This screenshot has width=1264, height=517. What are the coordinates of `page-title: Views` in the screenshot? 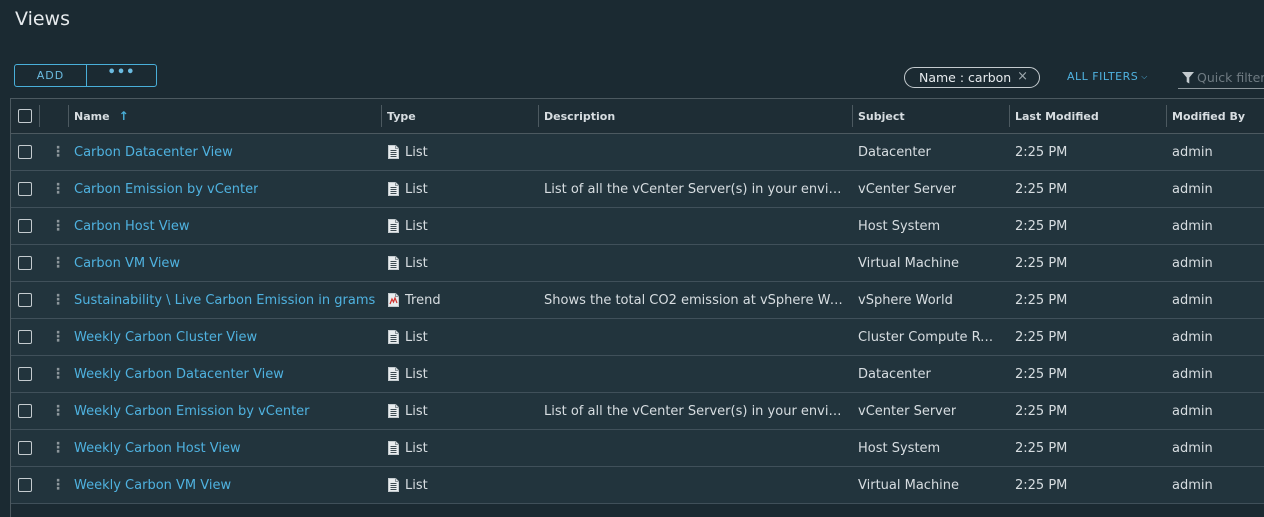 It's located at (42, 19).